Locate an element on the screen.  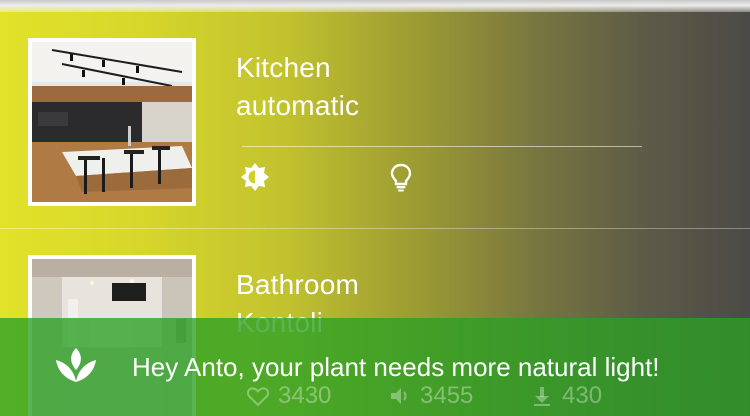
room-title: Kitchen is located at coordinates (283, 67).